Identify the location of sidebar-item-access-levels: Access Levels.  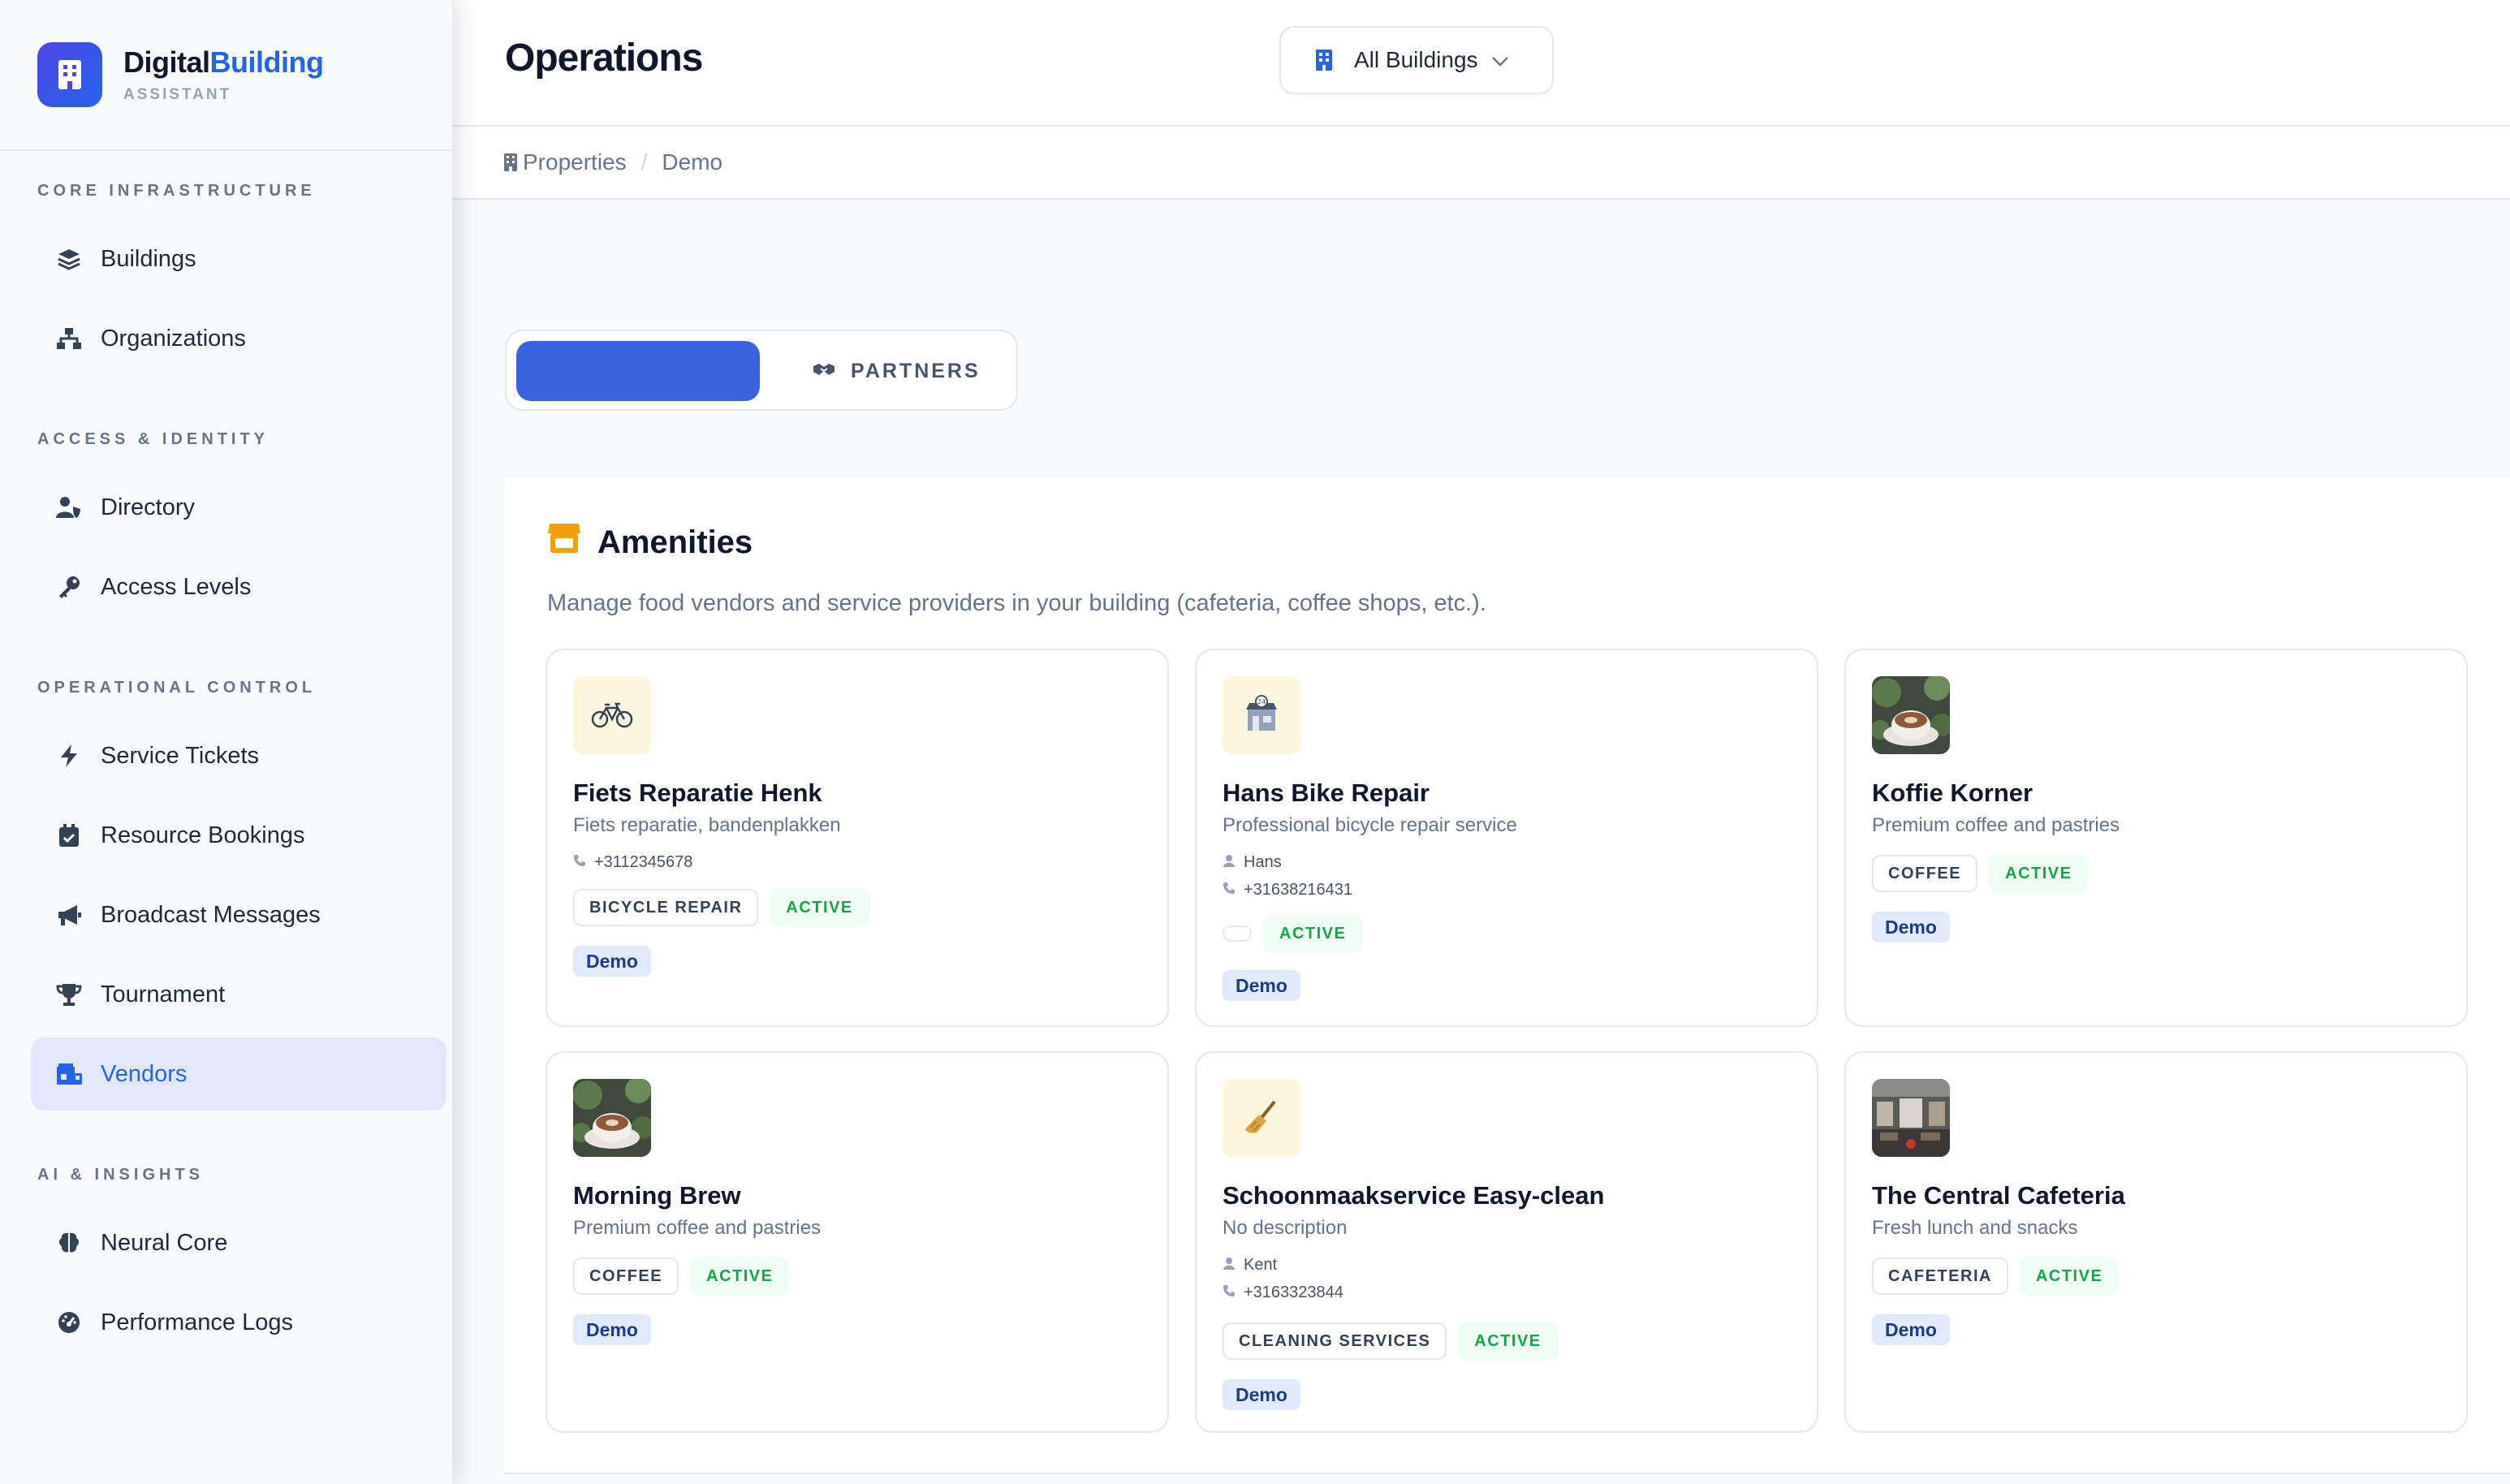
(239, 586).